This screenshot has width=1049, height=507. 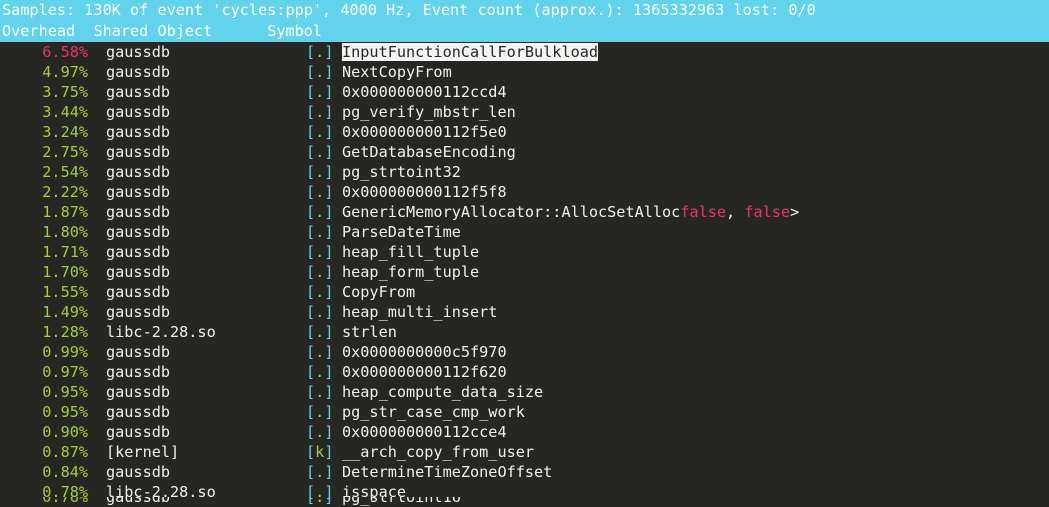 What do you see at coordinates (39, 31) in the screenshot?
I see `column-header-overhead: Overhead` at bounding box center [39, 31].